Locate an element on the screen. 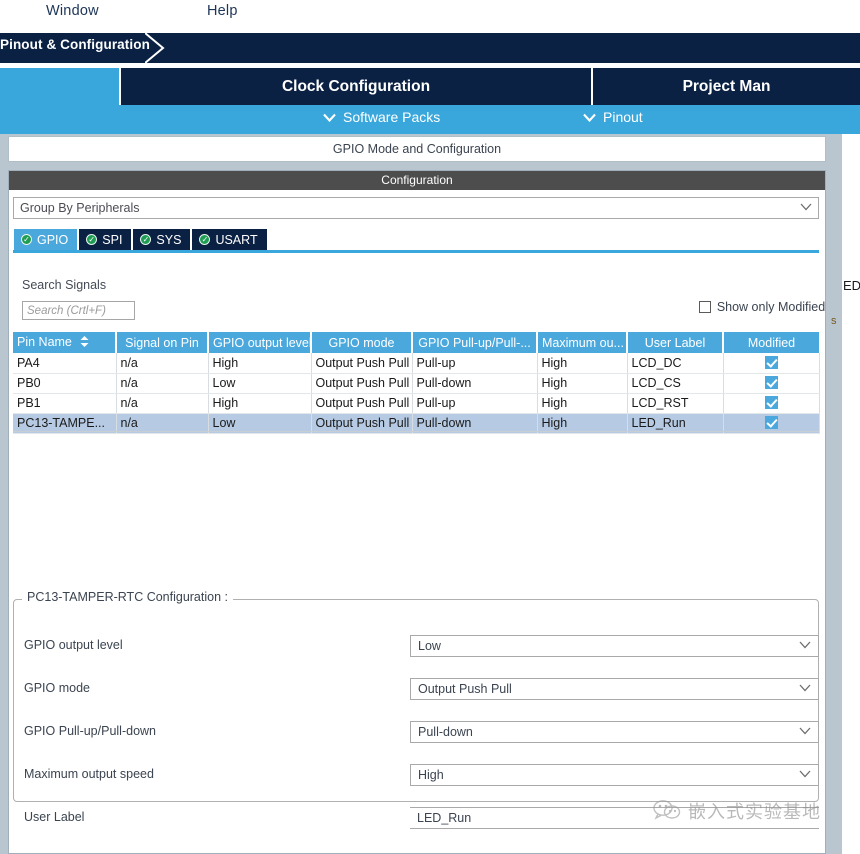 This screenshot has width=860, height=854. panel-title: GPIO Mode and Configuration is located at coordinates (417, 149).